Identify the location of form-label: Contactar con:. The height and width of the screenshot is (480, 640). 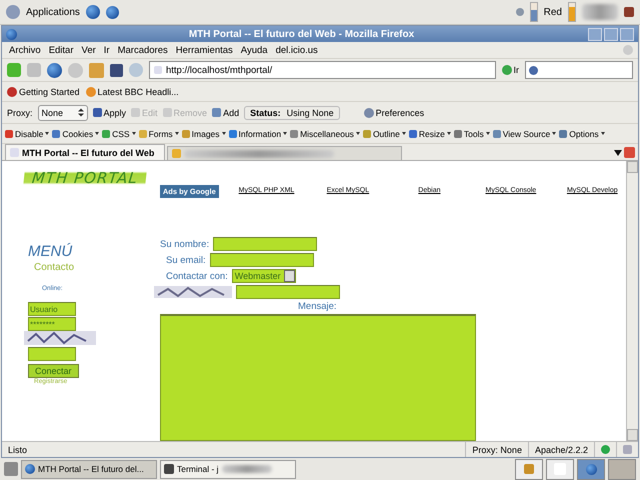
(197, 276).